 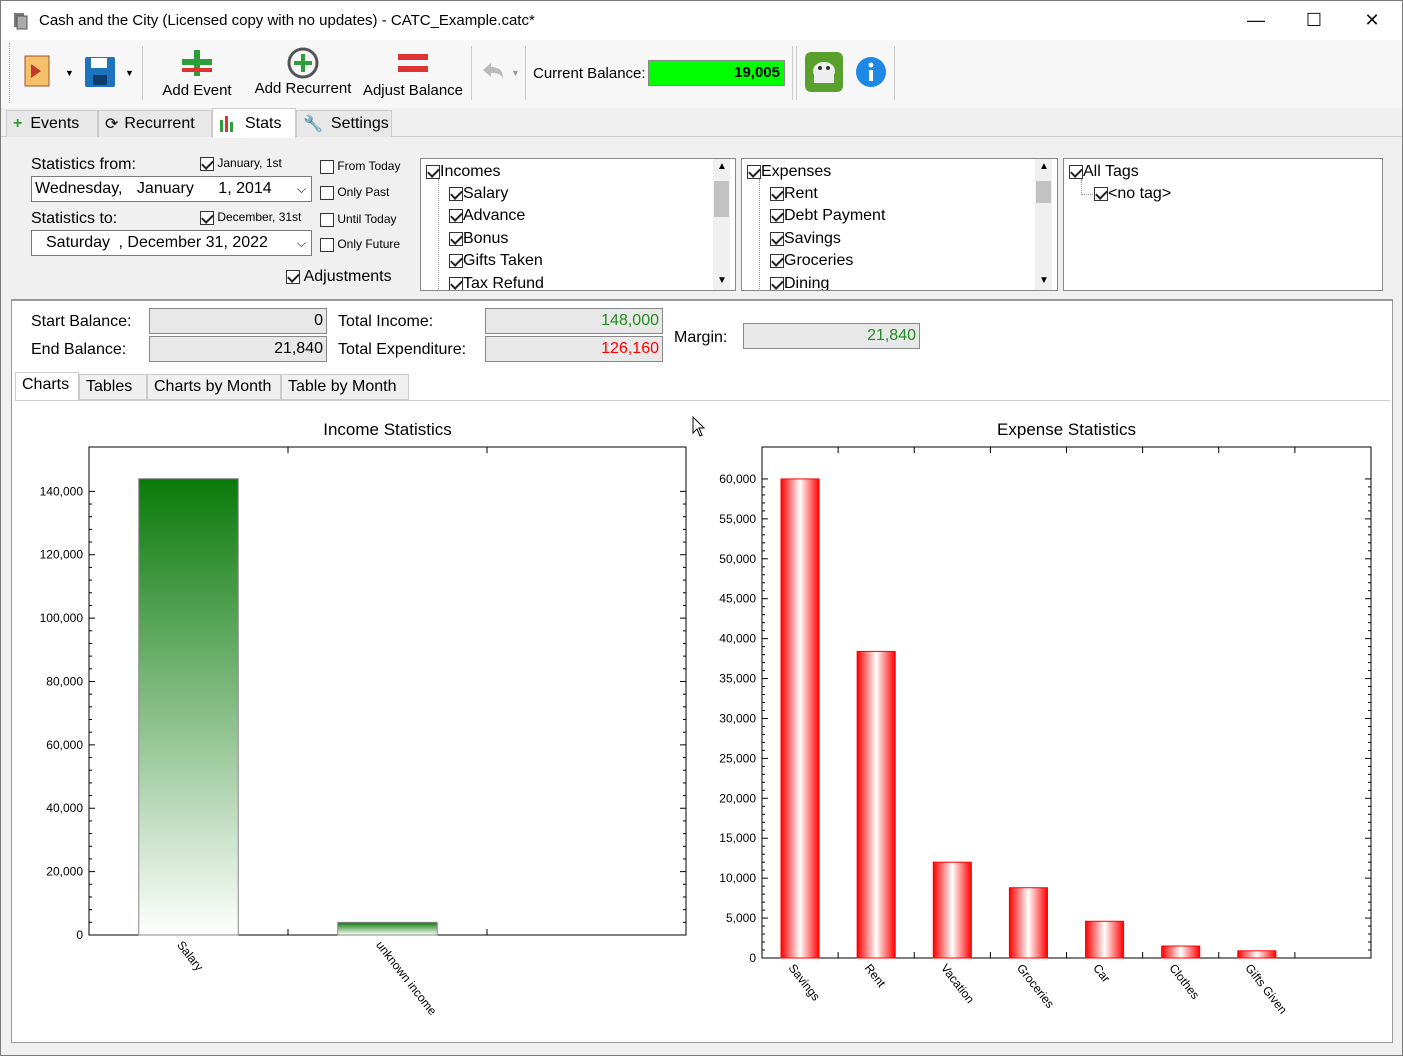 What do you see at coordinates (78, 242) in the screenshot?
I see `to-date-day: Saturday` at bounding box center [78, 242].